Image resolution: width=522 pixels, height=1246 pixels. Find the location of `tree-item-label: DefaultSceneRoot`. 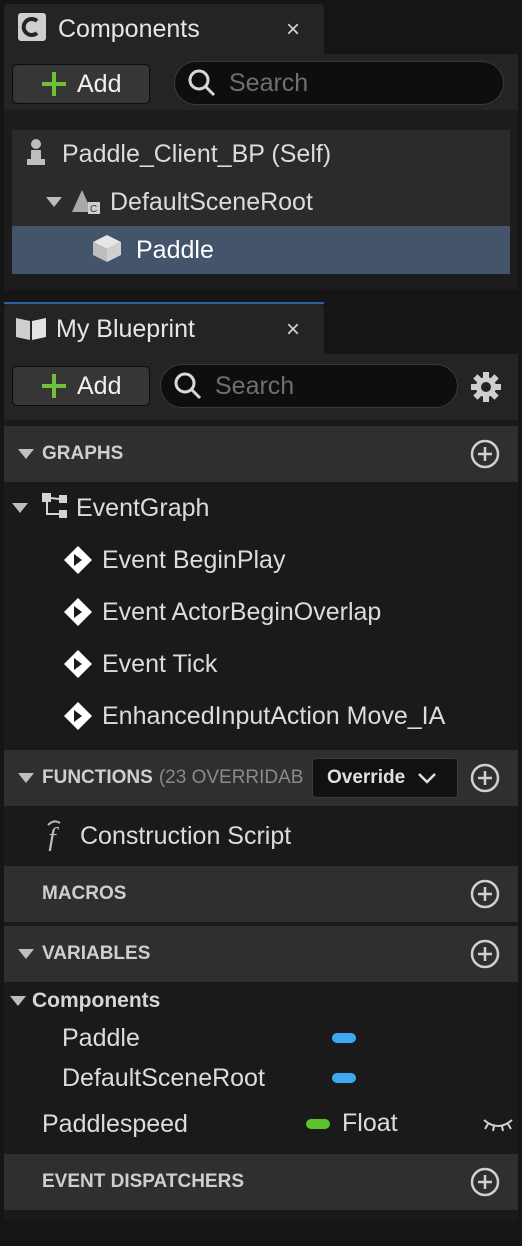

tree-item-label: DefaultSceneRoot is located at coordinates (211, 201).